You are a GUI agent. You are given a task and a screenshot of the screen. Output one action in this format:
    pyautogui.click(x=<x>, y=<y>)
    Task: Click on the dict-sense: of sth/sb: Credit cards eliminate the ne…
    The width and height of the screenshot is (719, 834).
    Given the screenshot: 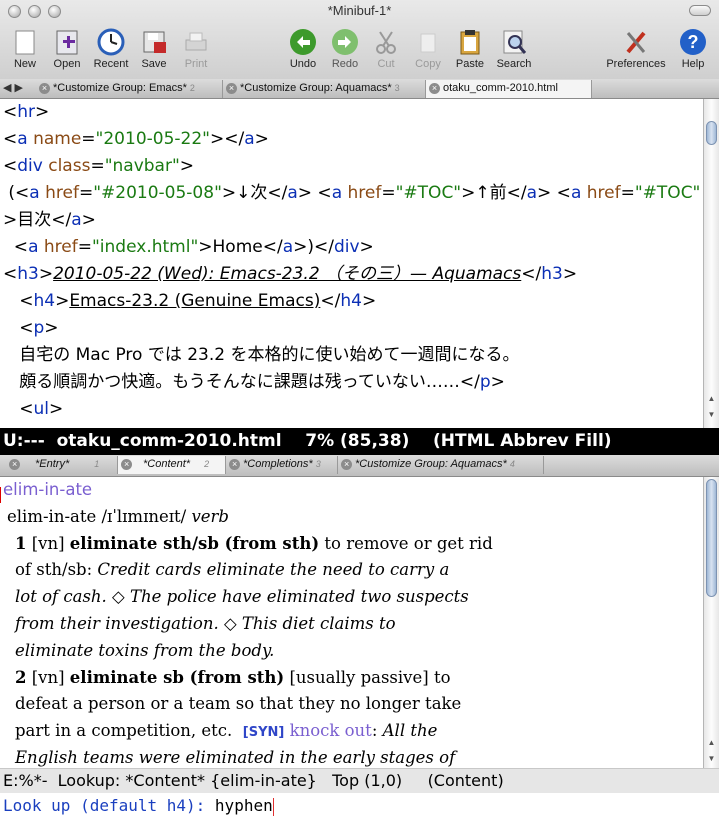 What is the action you would take?
    pyautogui.click(x=232, y=570)
    